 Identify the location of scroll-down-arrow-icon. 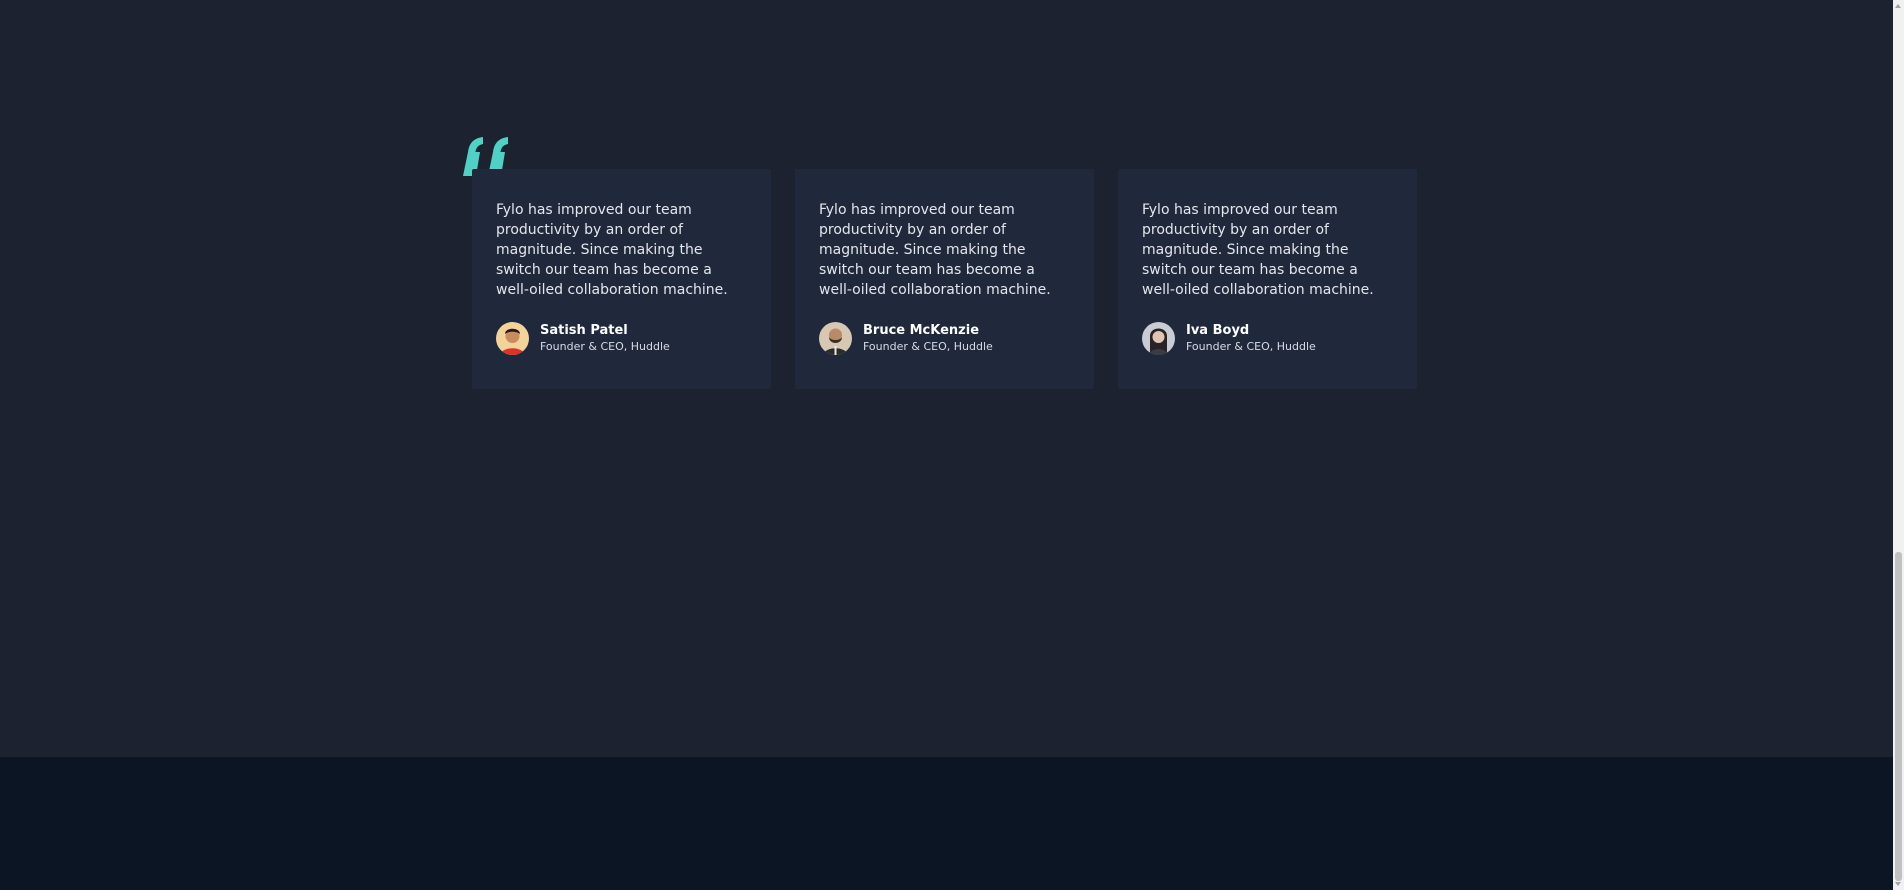
(1898, 884).